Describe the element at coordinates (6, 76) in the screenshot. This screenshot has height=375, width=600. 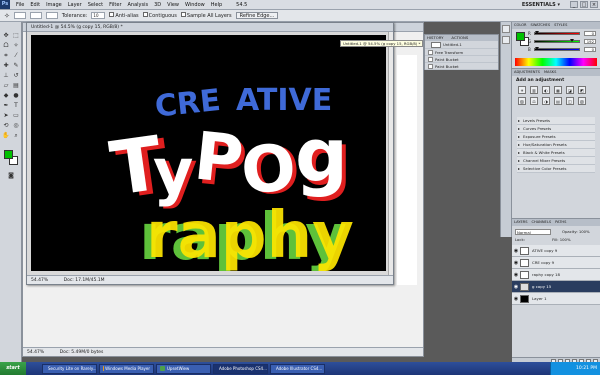
I see `stamp-tool-icon: ⊥` at that location.